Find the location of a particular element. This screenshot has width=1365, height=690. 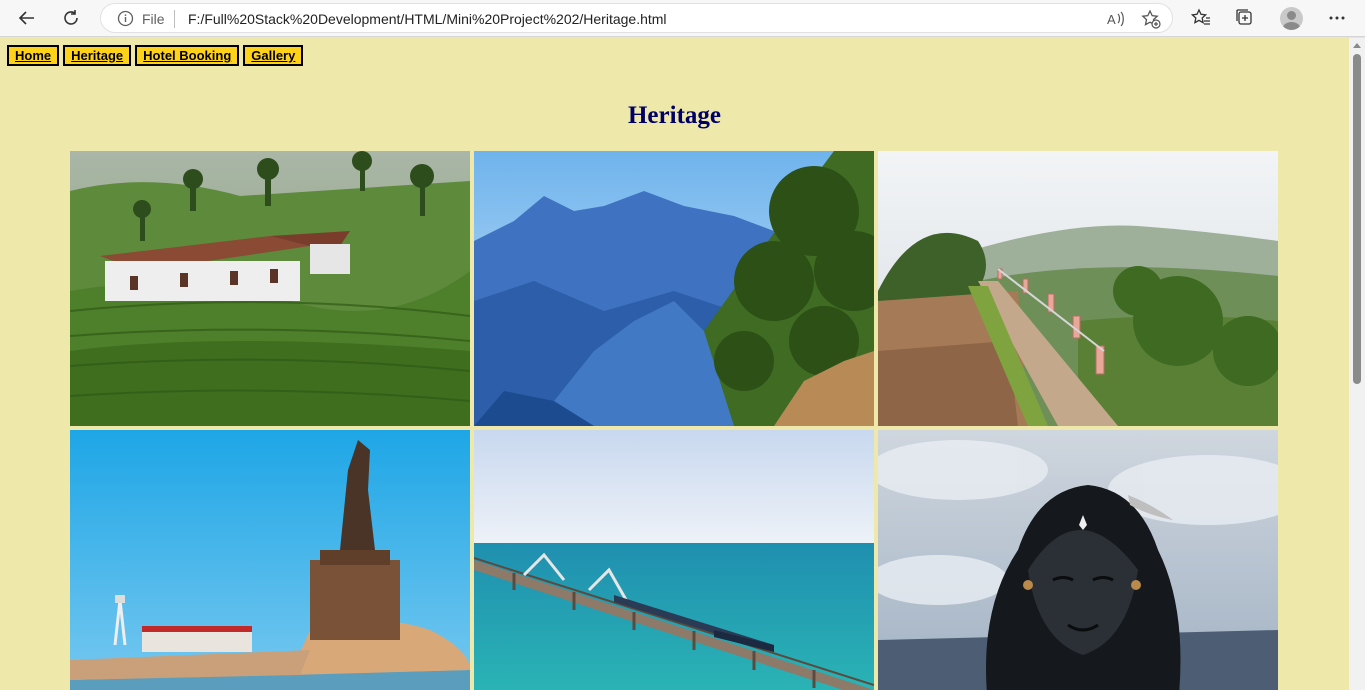

top-nav: Home Heritage Hotel Booking Gallery is located at coordinates (155, 55).